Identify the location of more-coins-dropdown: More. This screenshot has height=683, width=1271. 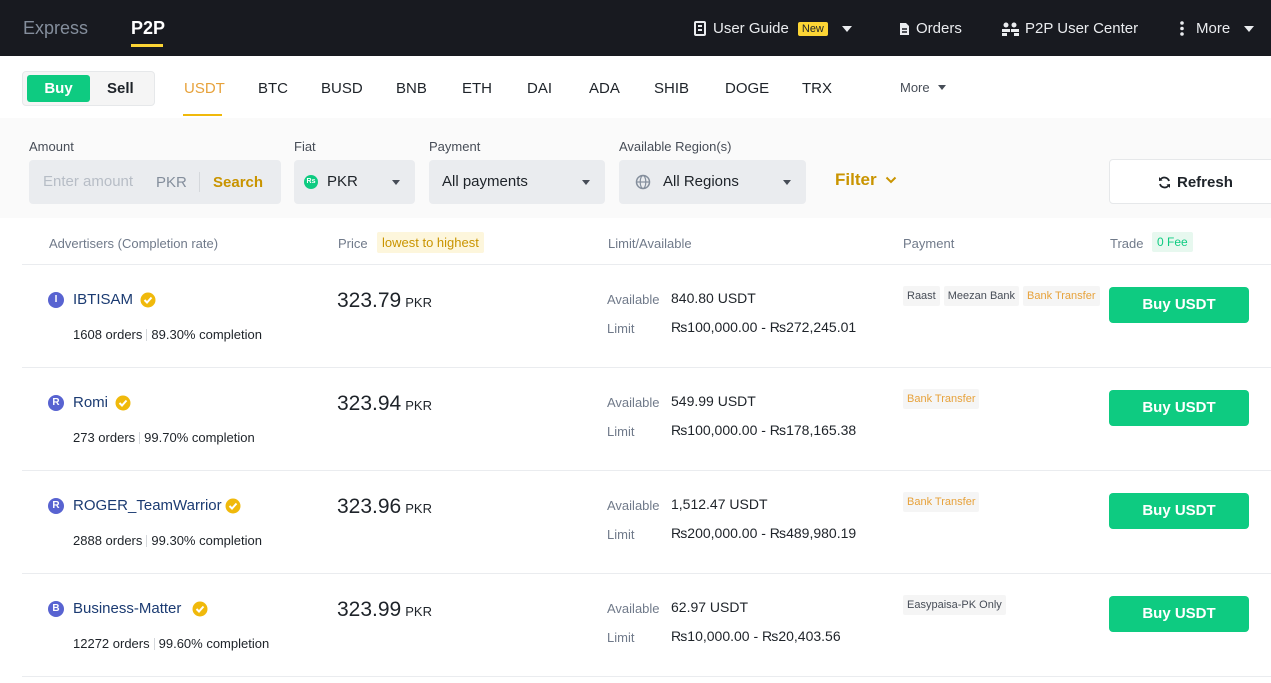
(923, 87).